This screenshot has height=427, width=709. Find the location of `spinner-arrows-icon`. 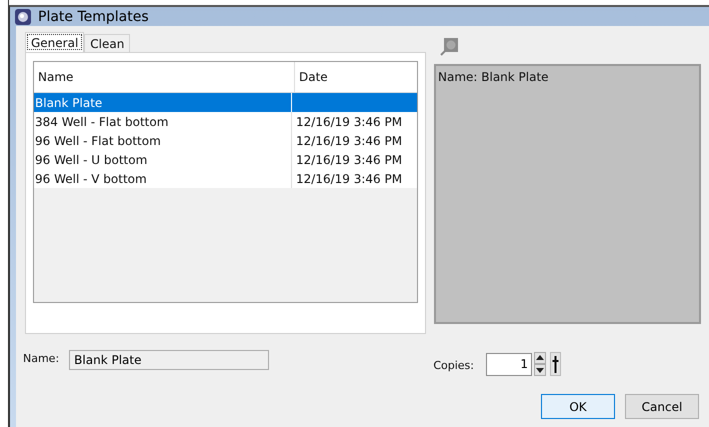

spinner-arrows-icon is located at coordinates (540, 364).